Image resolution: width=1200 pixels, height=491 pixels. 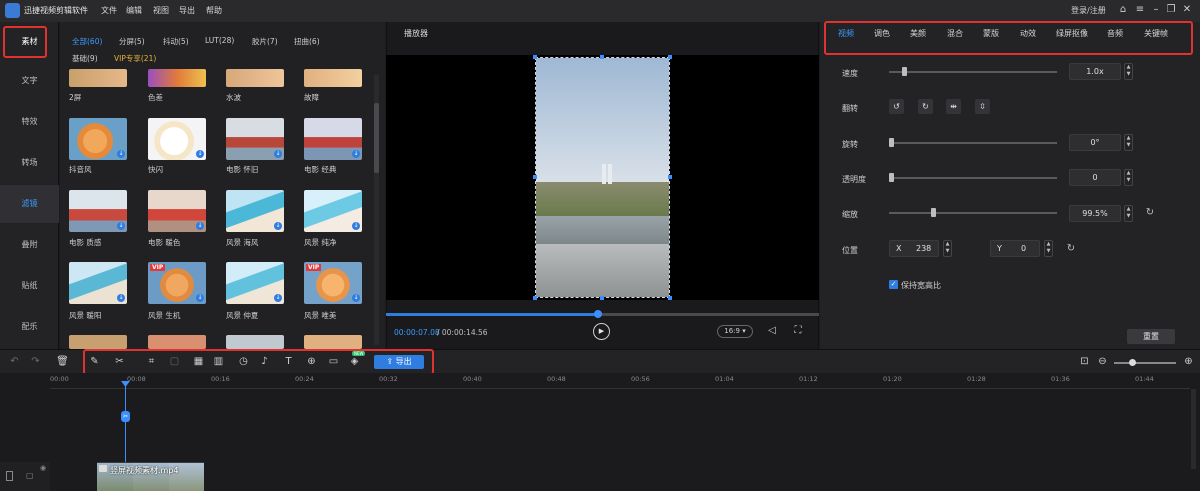 I want to click on category-vip: VIP专享(21), so click(x=135, y=58).